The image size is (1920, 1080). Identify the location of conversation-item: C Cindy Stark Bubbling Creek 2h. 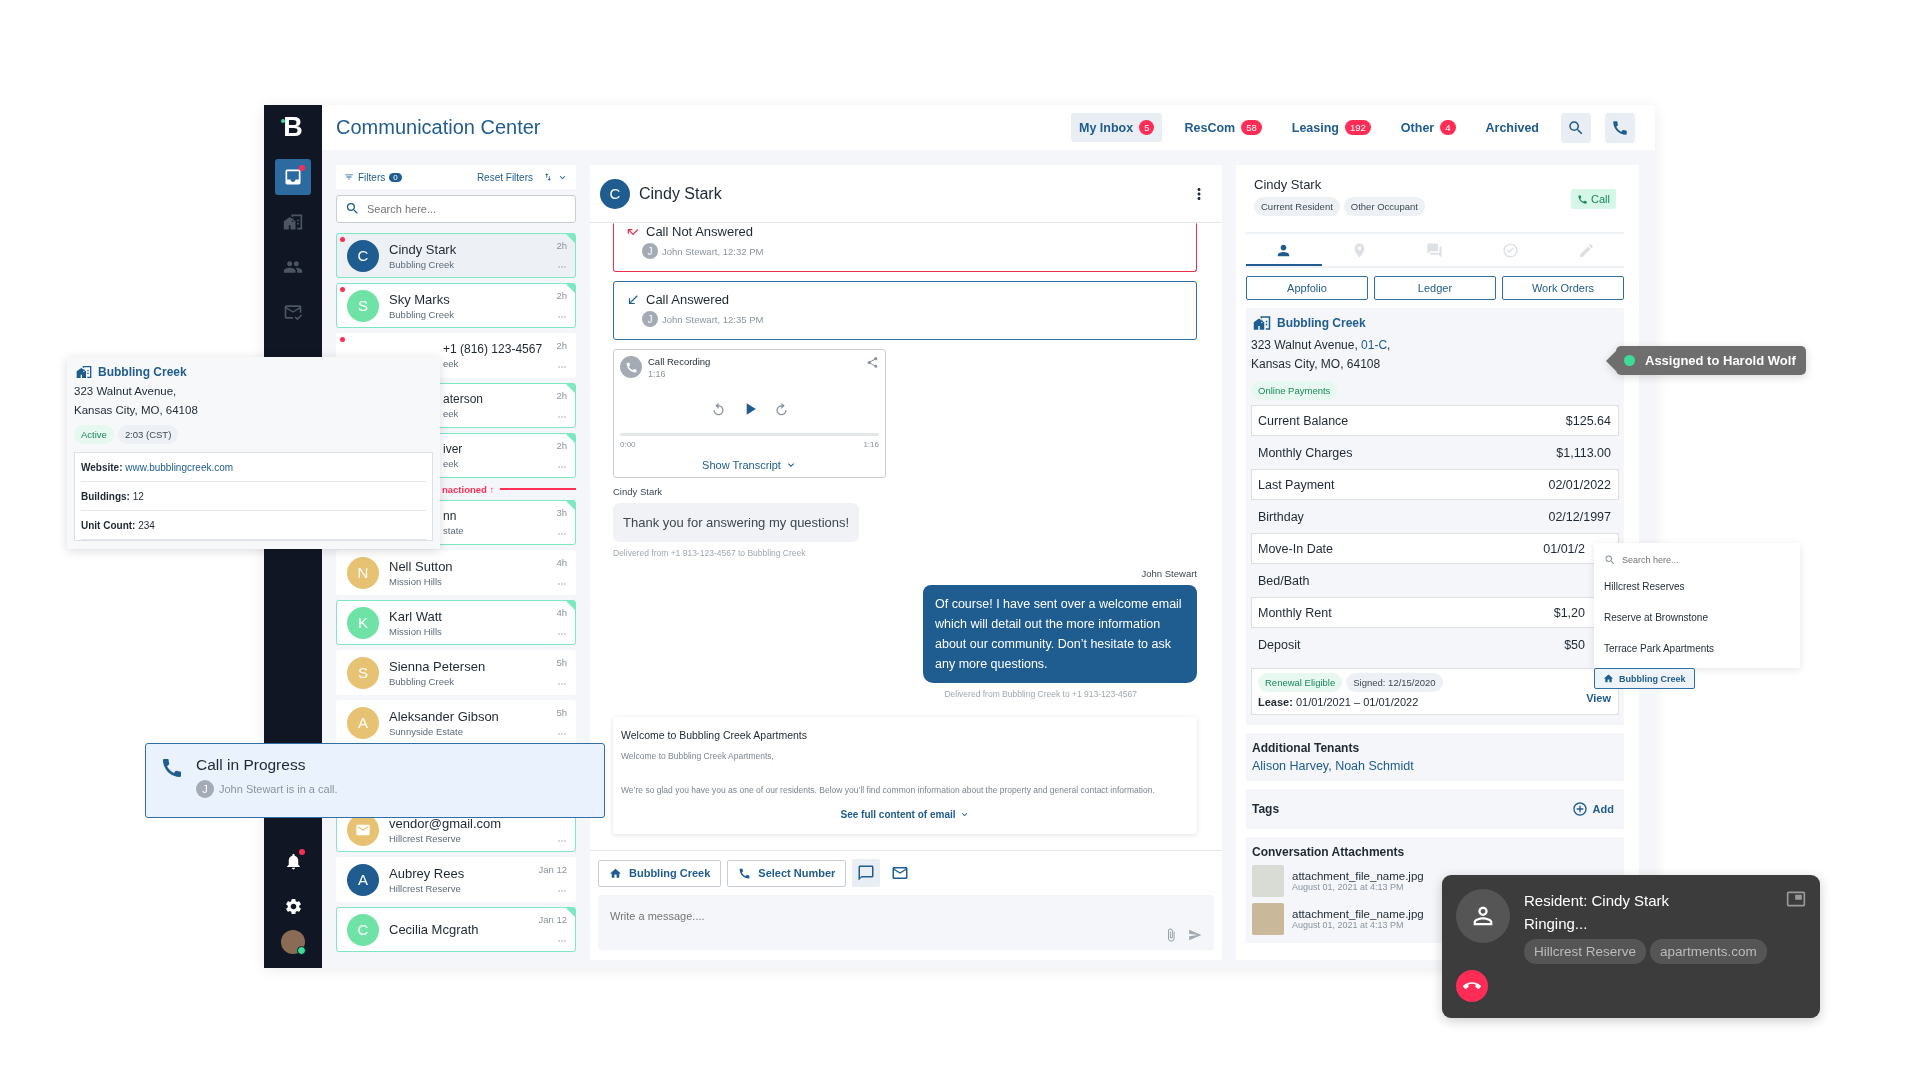
(456, 255).